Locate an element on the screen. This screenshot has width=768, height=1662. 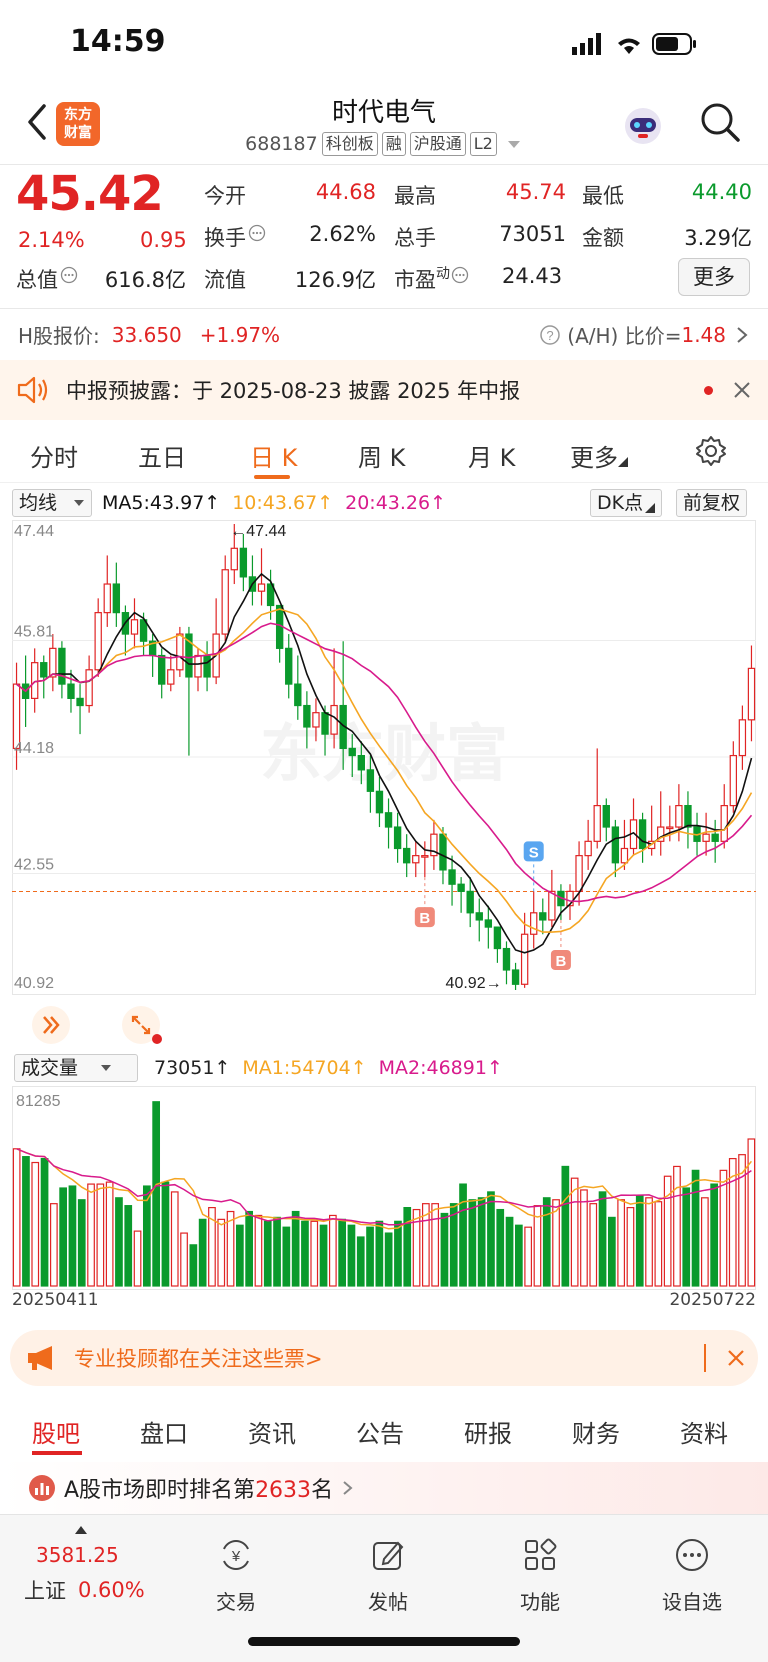
settings-gear-icon is located at coordinates (711, 451).